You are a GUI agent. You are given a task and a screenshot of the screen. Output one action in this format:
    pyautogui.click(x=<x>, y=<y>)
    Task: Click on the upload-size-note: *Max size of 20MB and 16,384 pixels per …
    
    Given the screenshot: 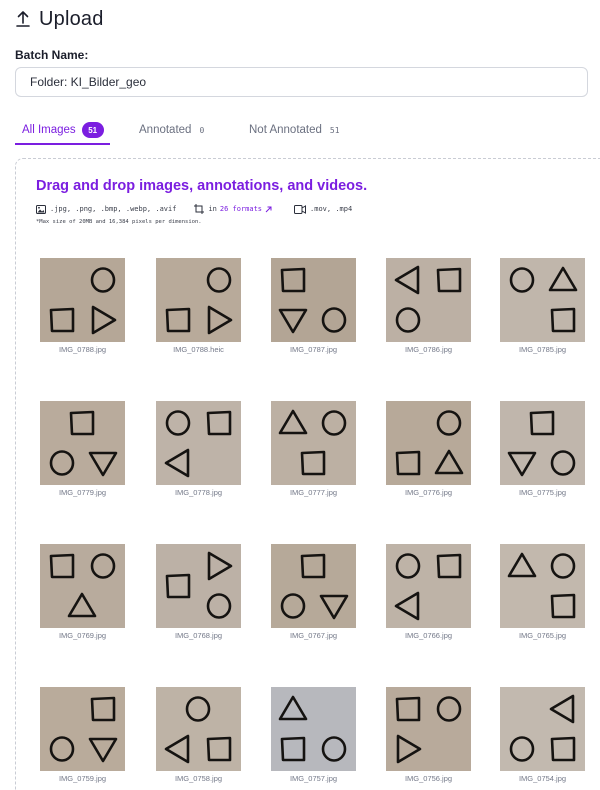 What is the action you would take?
    pyautogui.click(x=119, y=222)
    